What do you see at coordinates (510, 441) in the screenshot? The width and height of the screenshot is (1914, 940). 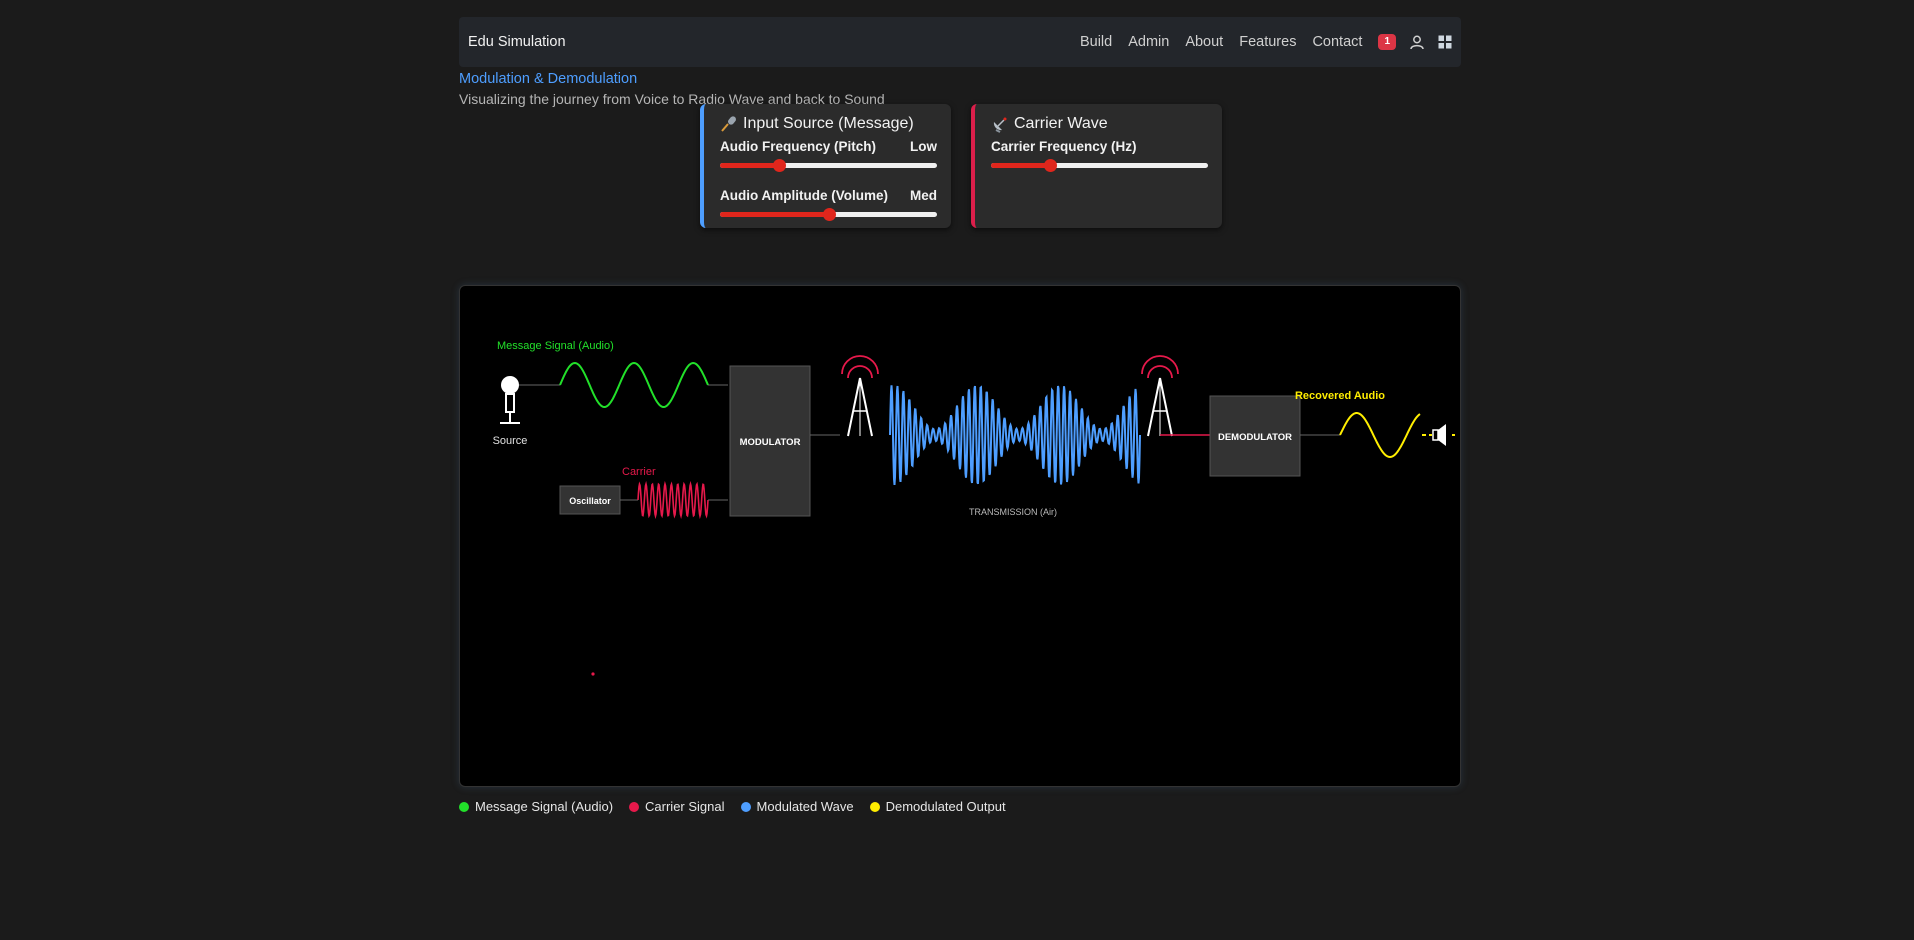 I see `source-label: Source` at bounding box center [510, 441].